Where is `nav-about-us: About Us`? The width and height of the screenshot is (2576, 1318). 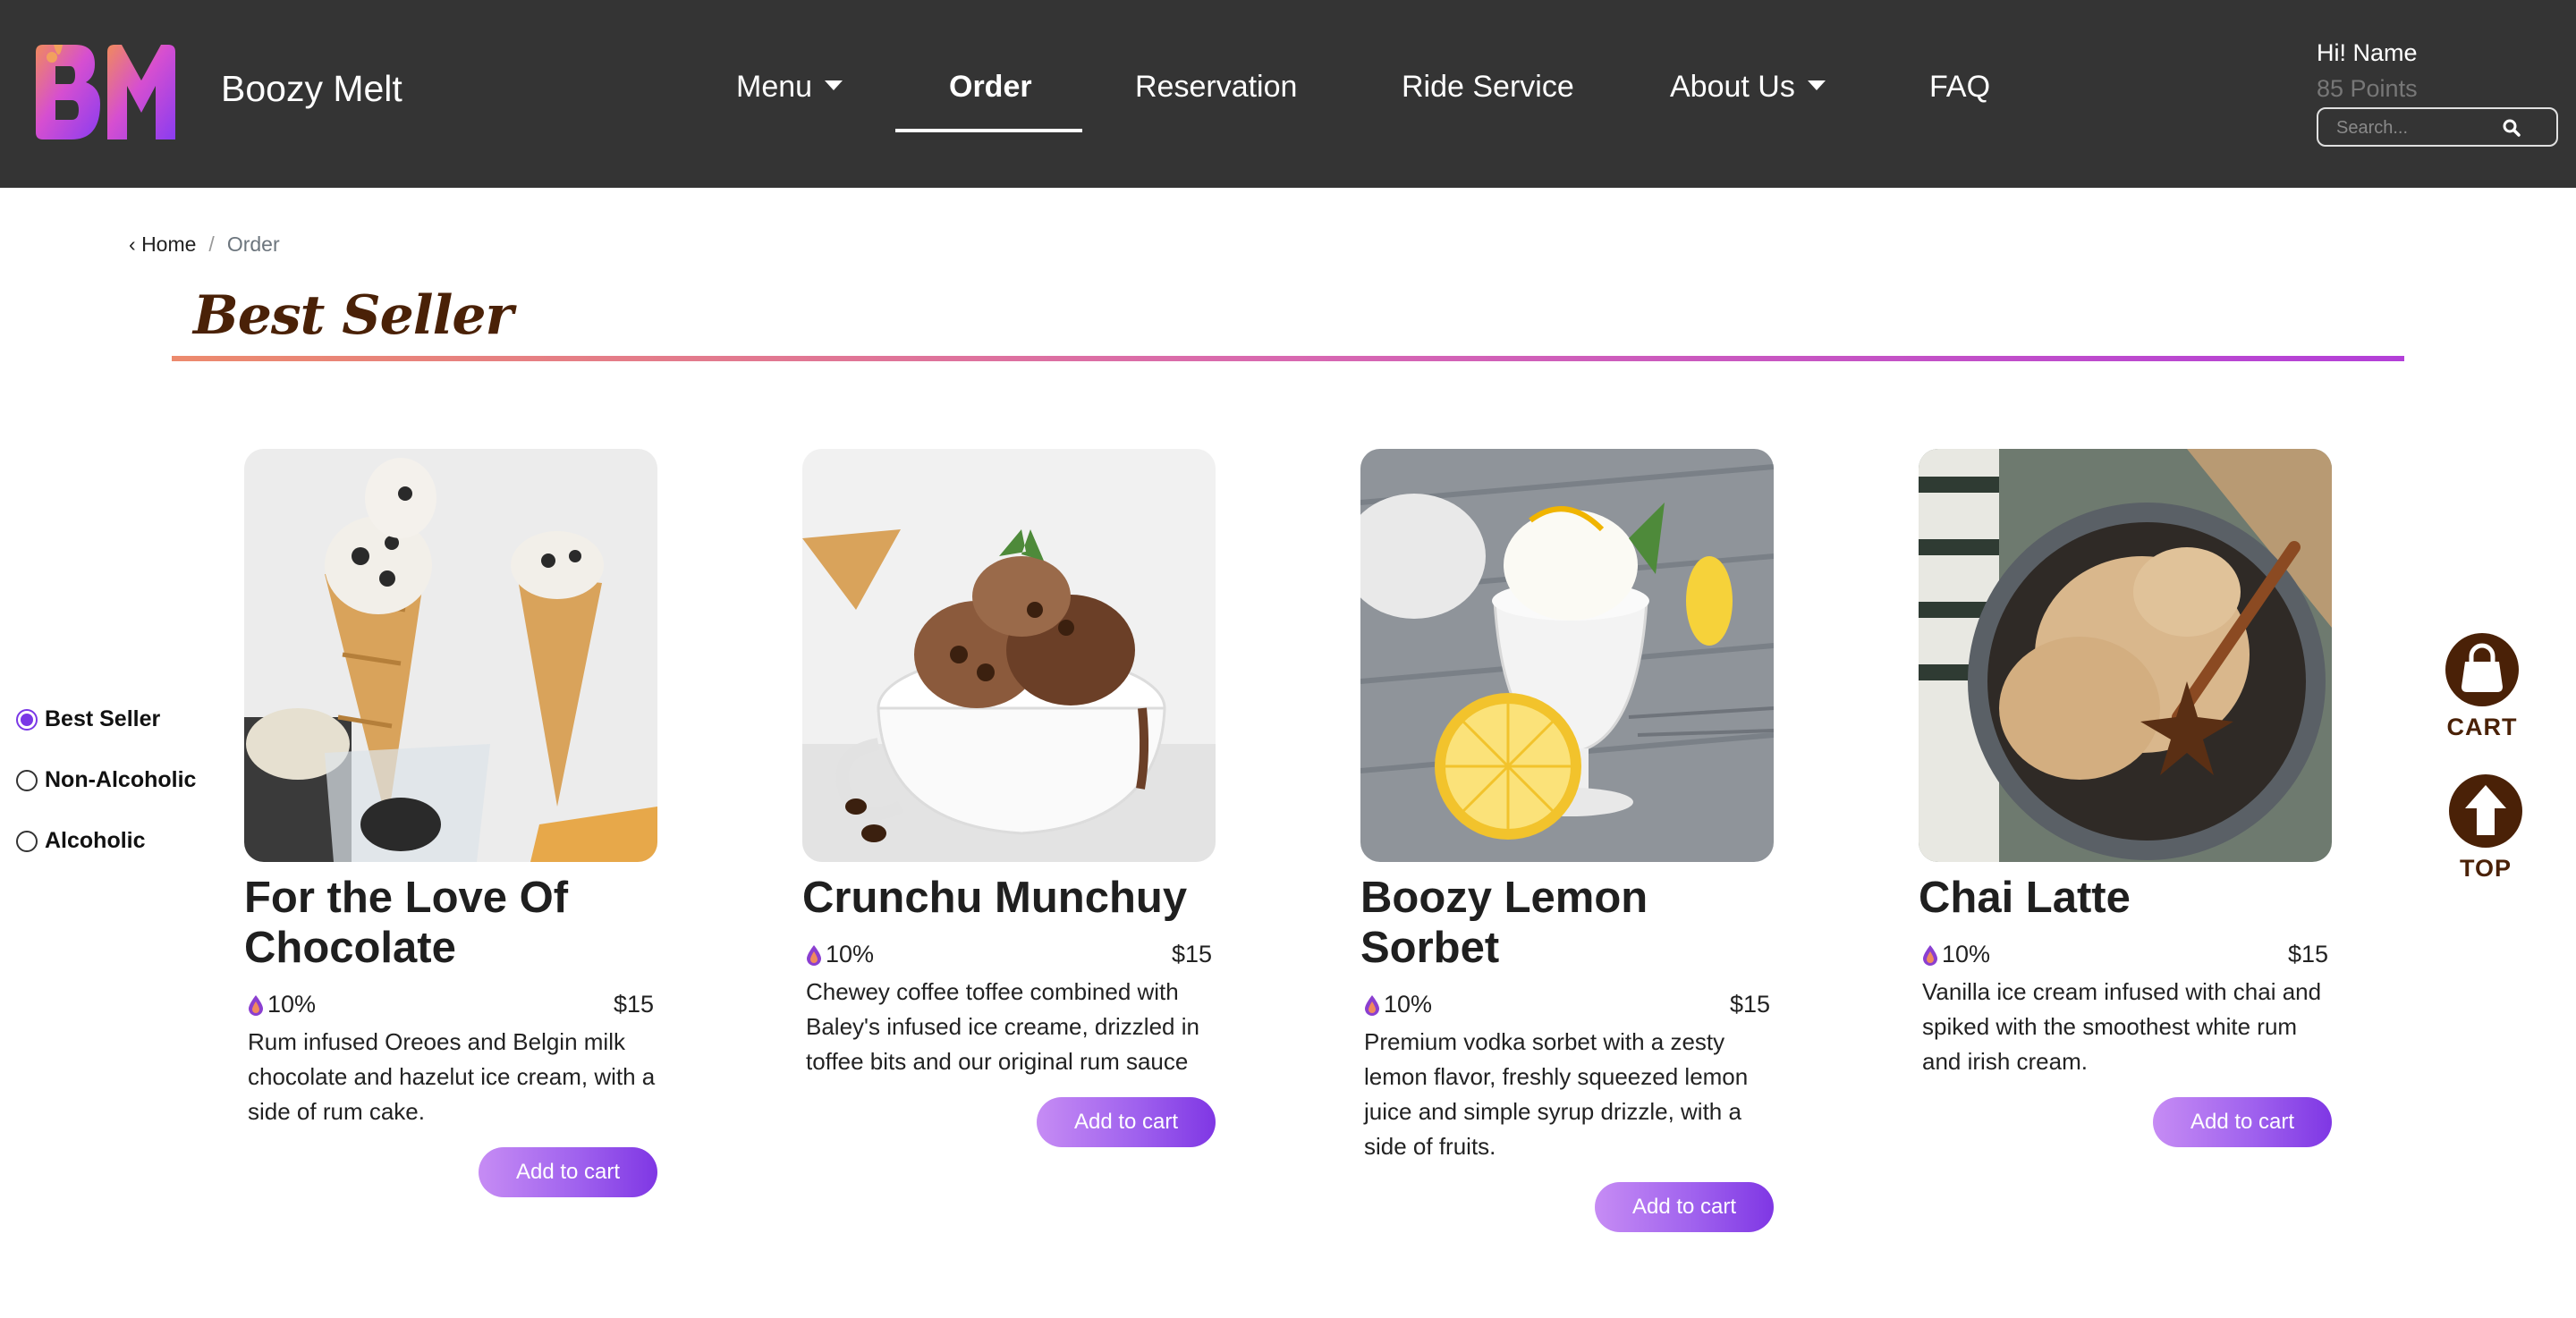
nav-about-us: About Us is located at coordinates (1748, 88).